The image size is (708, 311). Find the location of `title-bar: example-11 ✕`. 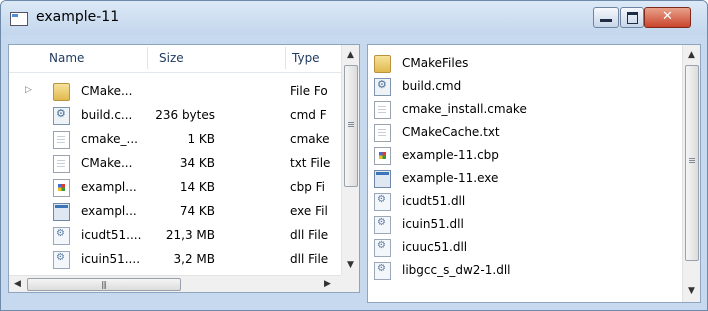

title-bar: example-11 ✕ is located at coordinates (354, 18).